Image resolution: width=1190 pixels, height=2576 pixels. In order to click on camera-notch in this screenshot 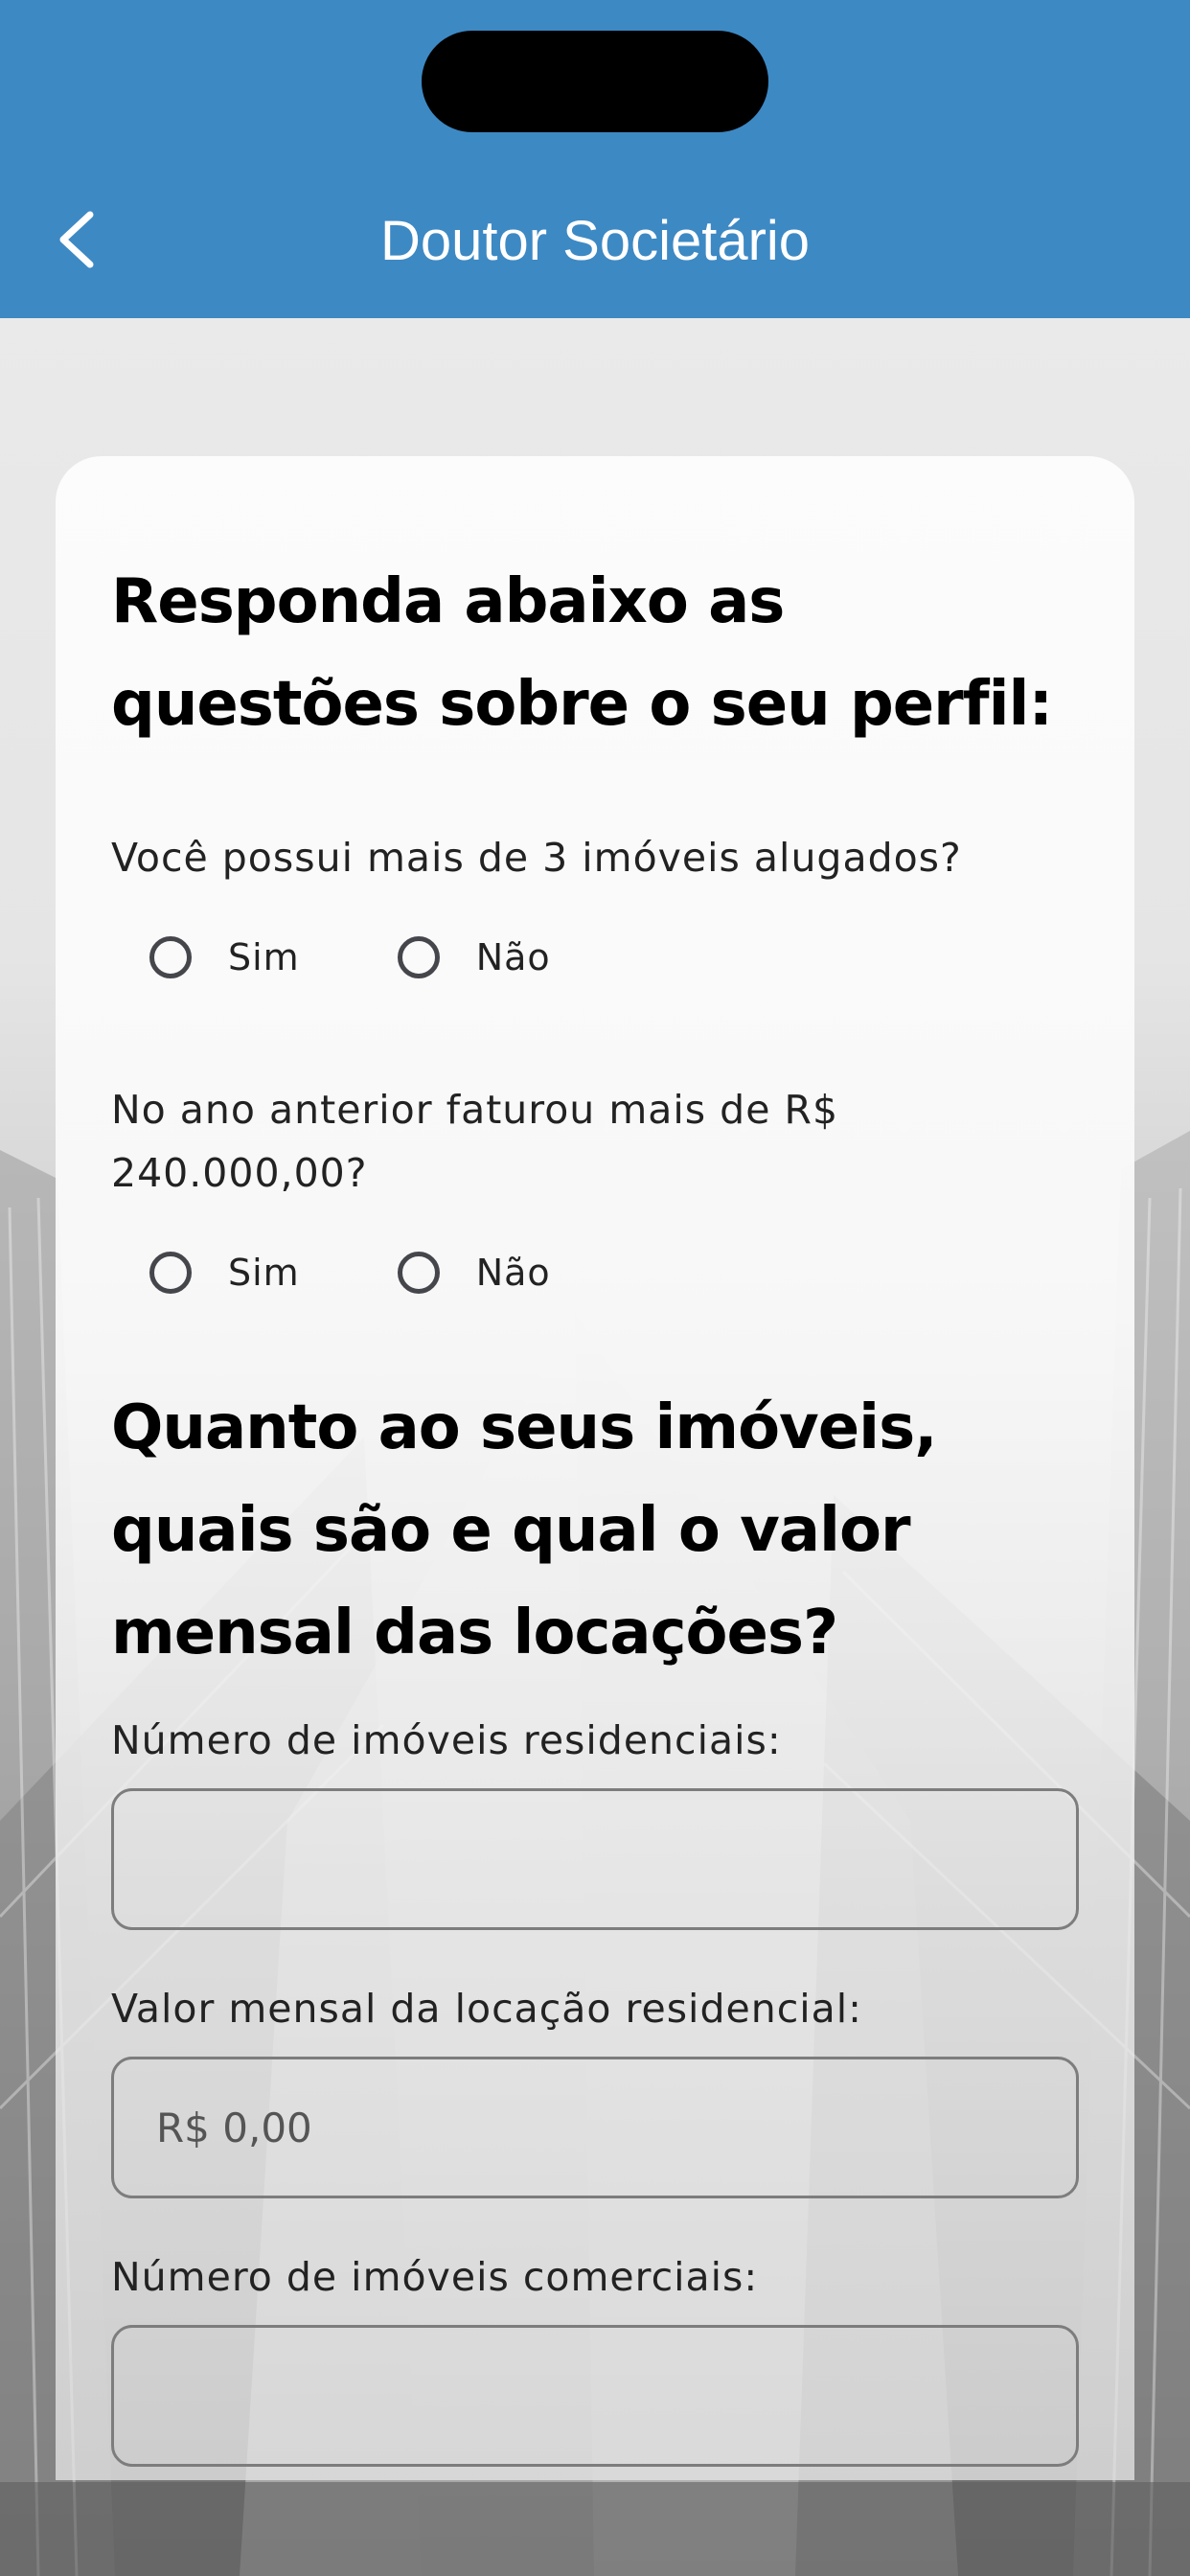, I will do `click(595, 81)`.